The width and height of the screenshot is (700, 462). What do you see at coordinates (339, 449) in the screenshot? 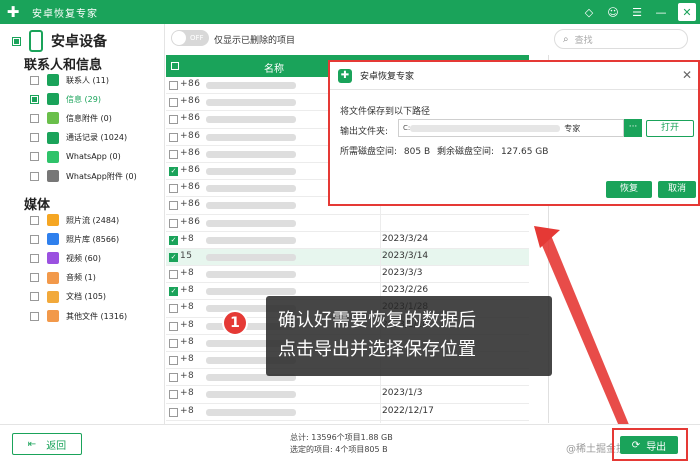
I see `selected-items: 选定的项目: 4个项目805 B` at bounding box center [339, 449].